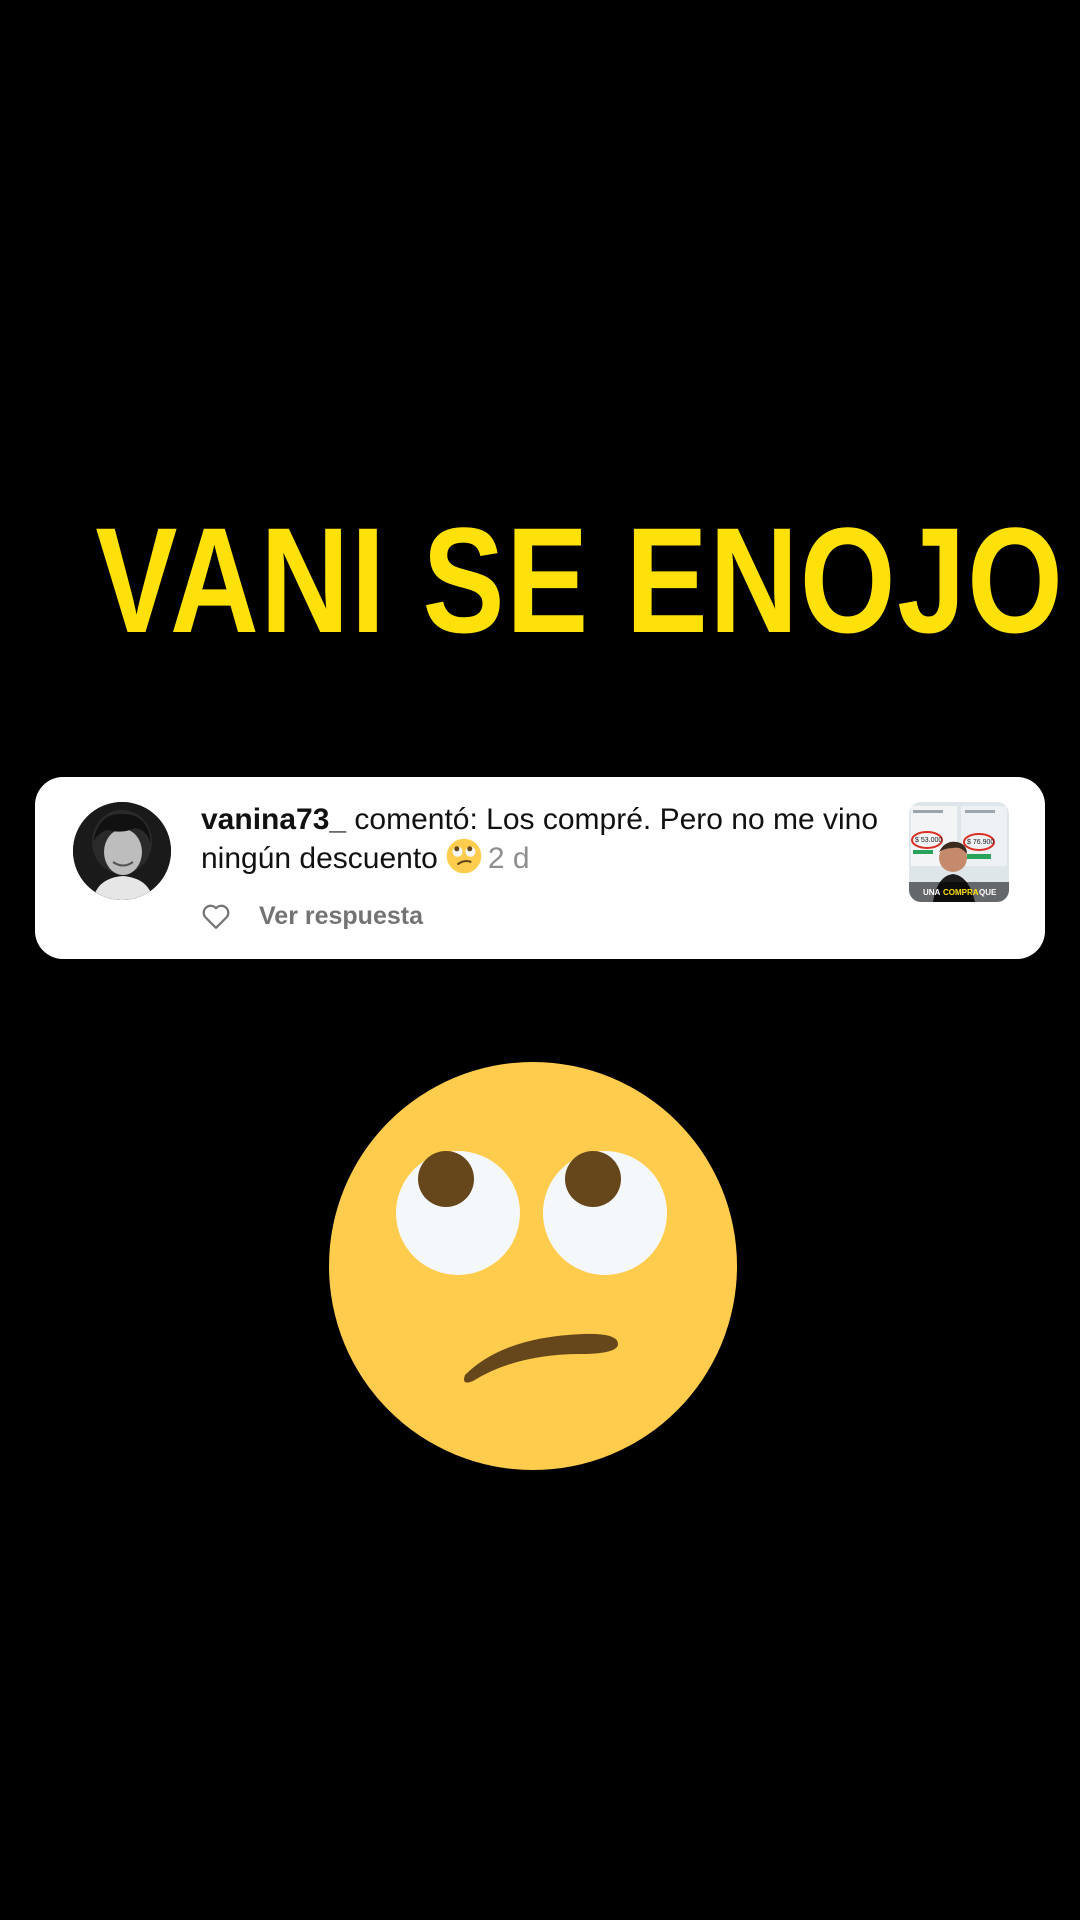 Image resolution: width=1080 pixels, height=1920 pixels. I want to click on comment-actions: Ver respuesta, so click(312, 916).